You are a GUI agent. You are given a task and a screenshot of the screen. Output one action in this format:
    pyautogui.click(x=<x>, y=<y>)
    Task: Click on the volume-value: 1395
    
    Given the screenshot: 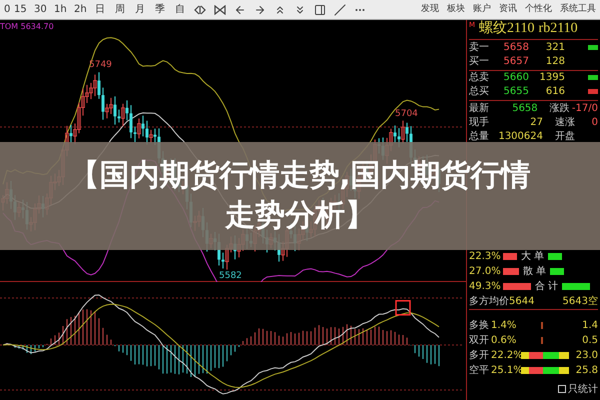 What is the action you would take?
    pyautogui.click(x=551, y=78)
    